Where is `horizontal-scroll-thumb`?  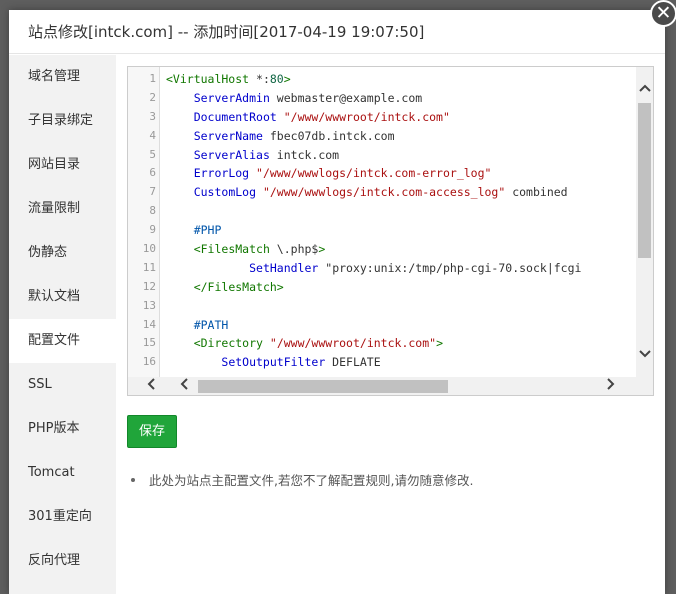 horizontal-scroll-thumb is located at coordinates (323, 386).